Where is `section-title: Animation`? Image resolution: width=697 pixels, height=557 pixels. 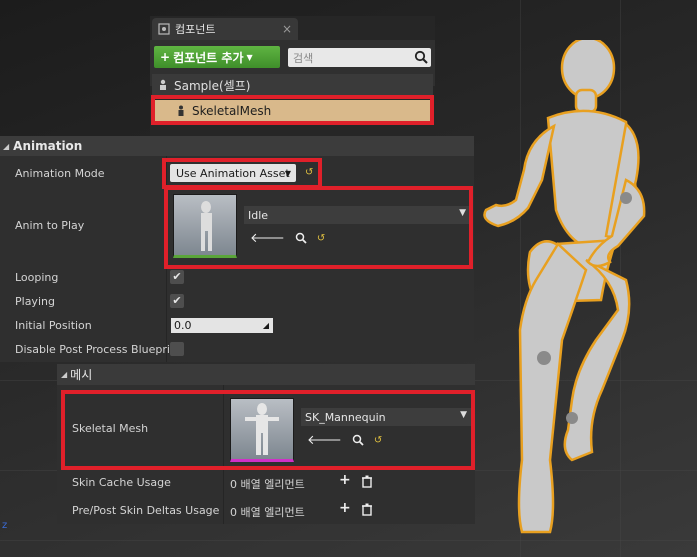
section-title: Animation is located at coordinates (48, 146).